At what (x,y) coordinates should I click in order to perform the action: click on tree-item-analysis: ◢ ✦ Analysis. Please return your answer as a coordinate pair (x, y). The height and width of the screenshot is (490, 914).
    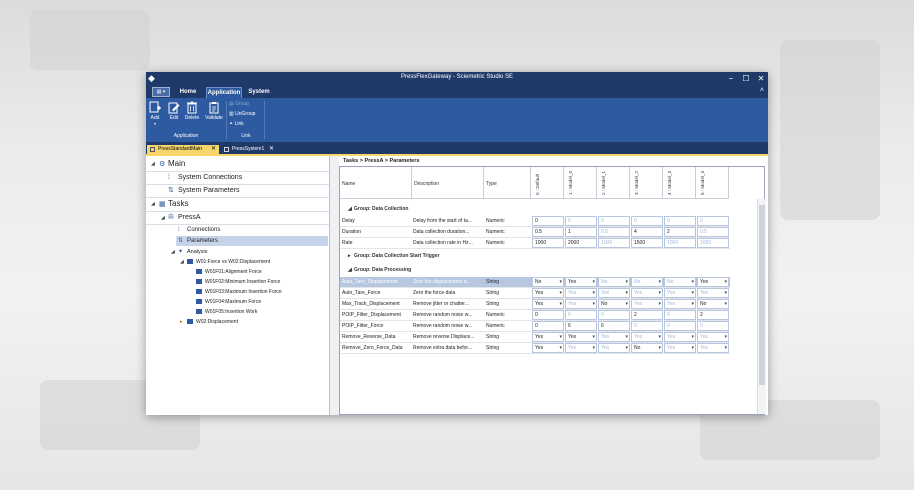
    Looking at the image, I should click on (237, 252).